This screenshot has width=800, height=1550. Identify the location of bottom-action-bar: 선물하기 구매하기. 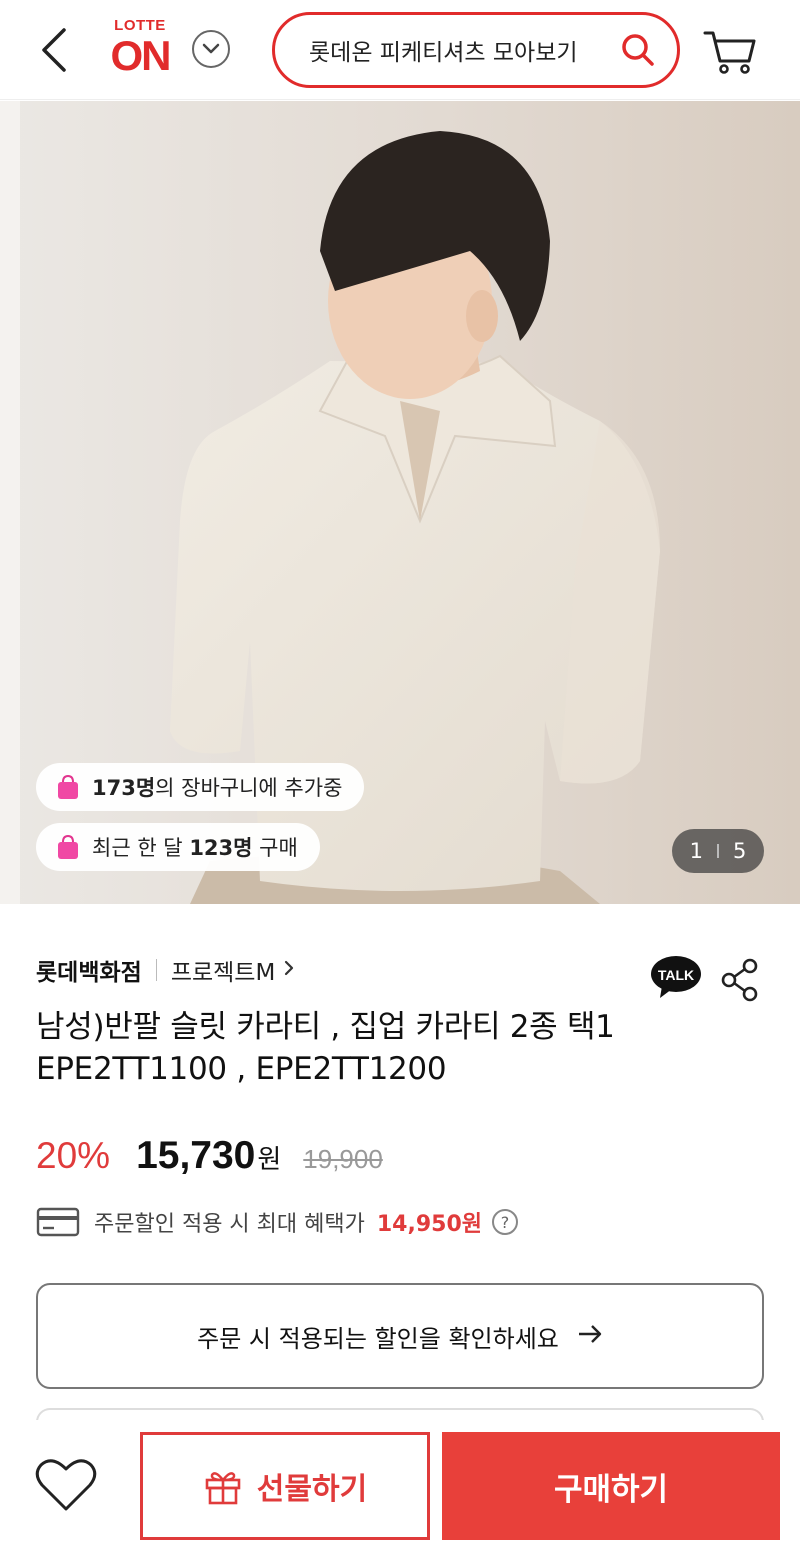
(400, 1485).